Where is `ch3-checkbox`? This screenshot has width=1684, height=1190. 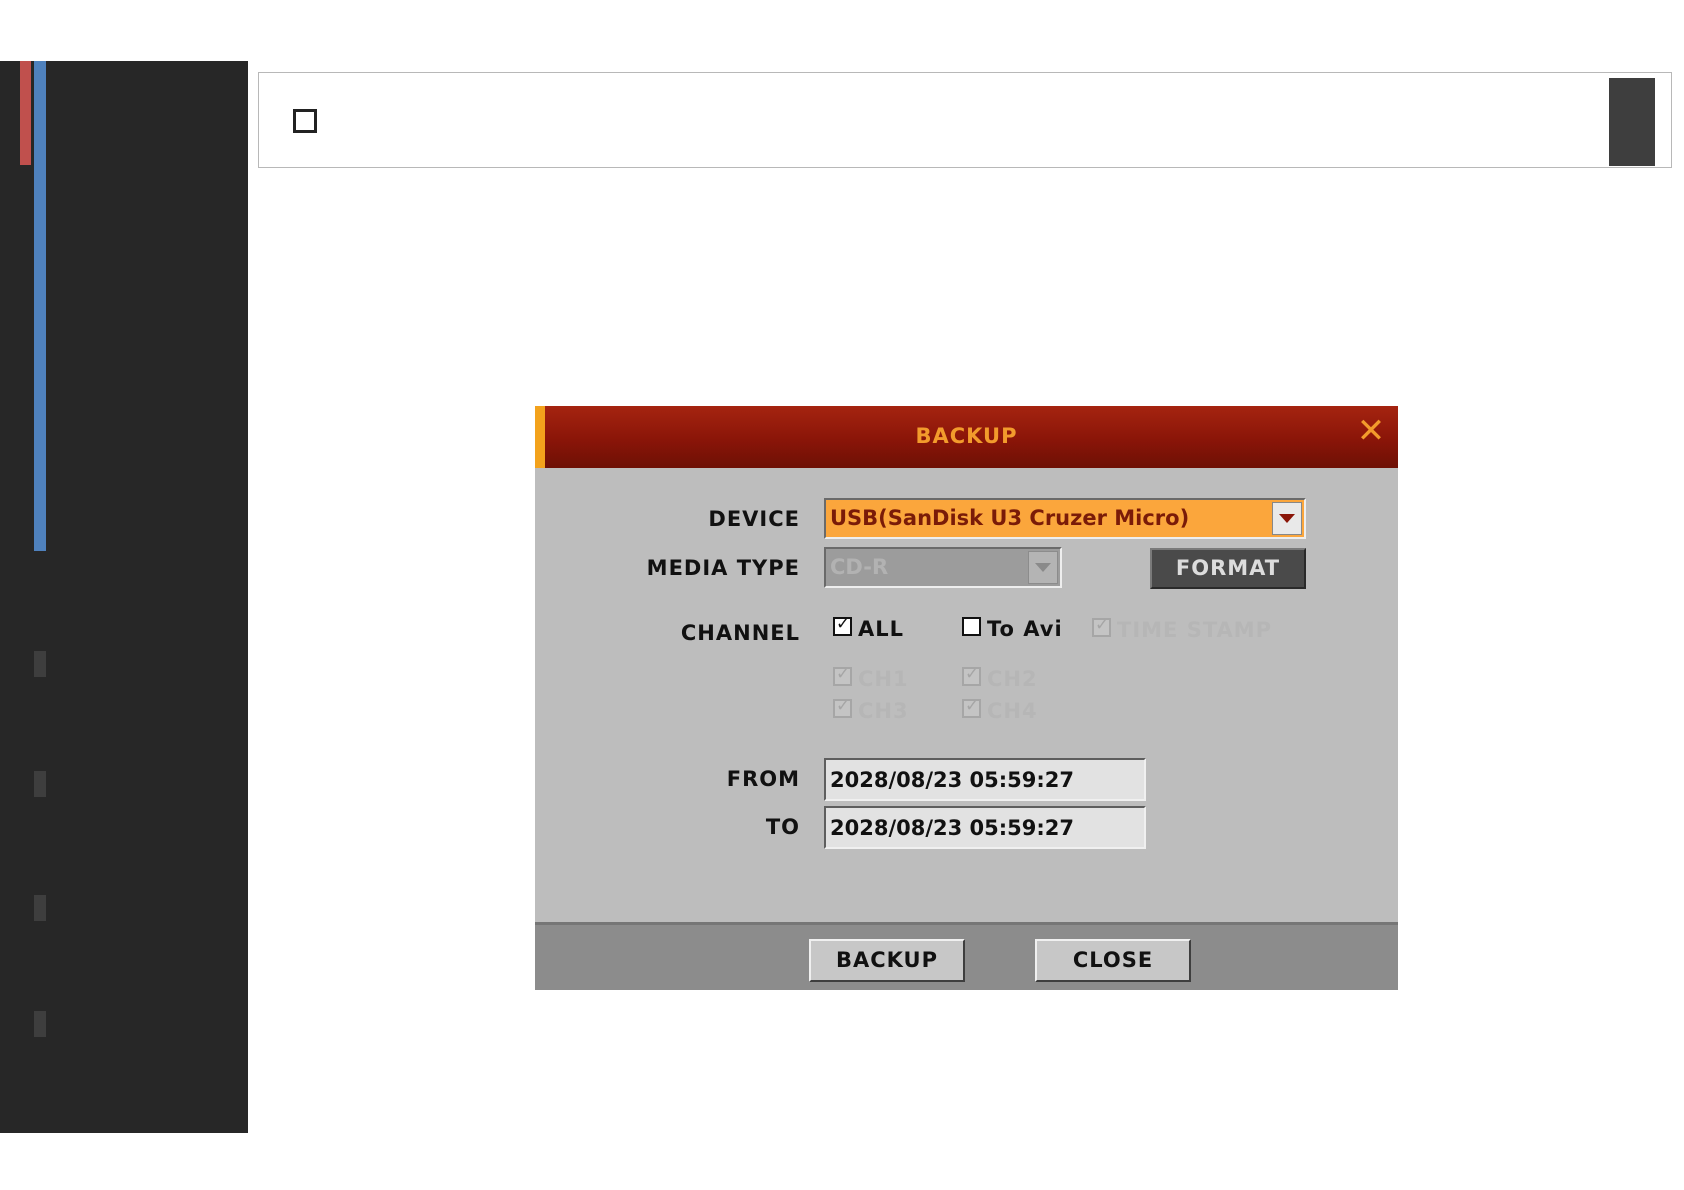
ch3-checkbox is located at coordinates (842, 707).